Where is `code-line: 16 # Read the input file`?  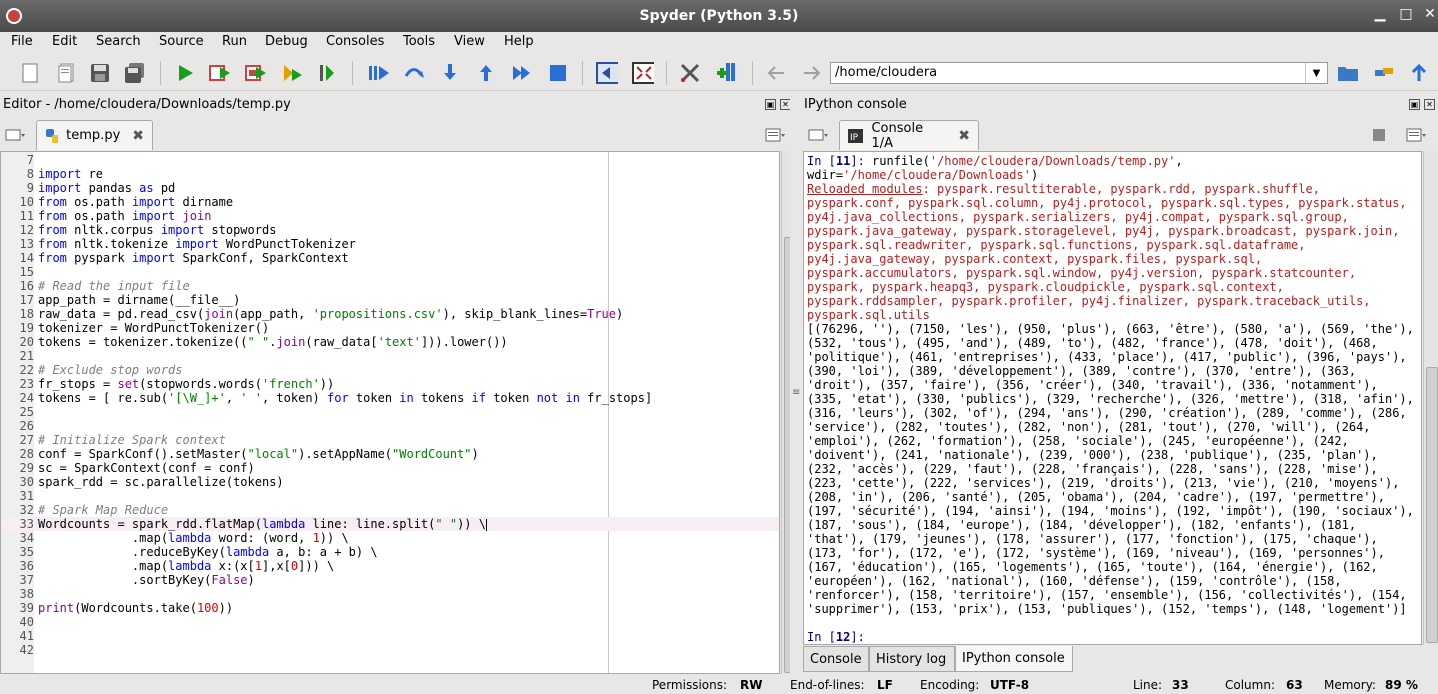 code-line: 16 # Read the input file is located at coordinates (390, 286).